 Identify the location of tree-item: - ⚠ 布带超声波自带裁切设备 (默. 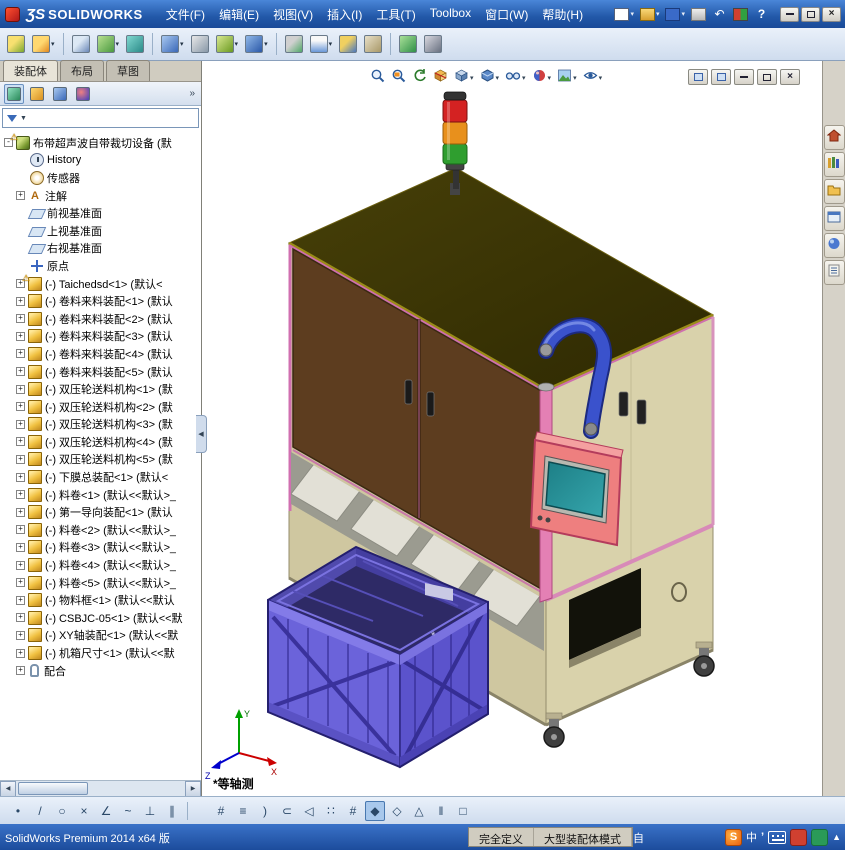
(100, 142).